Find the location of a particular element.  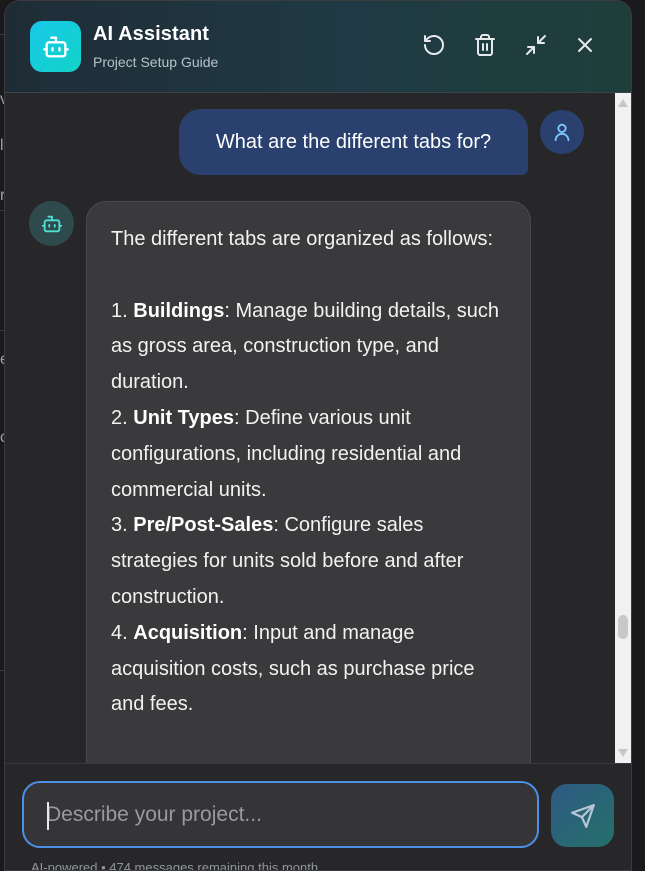

close-button is located at coordinates (585, 45).